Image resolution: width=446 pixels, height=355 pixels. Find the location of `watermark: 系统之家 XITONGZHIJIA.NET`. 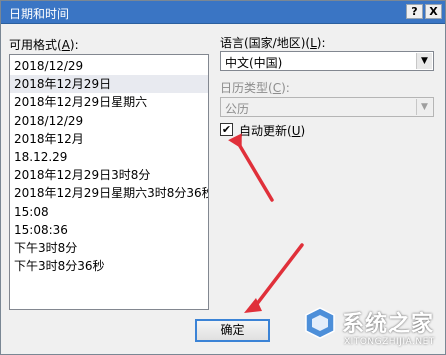

watermark: 系统之家 XITONGZHIJIA.NET is located at coordinates (373, 327).